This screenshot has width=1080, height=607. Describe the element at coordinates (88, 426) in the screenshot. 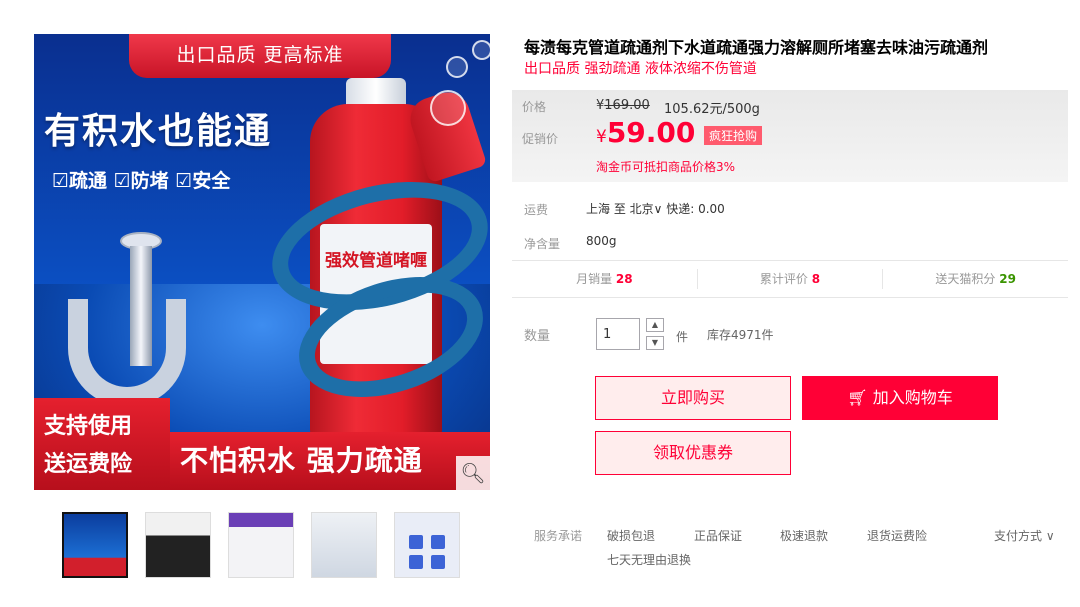

I see `promo-left-line1: 支持使用` at that location.